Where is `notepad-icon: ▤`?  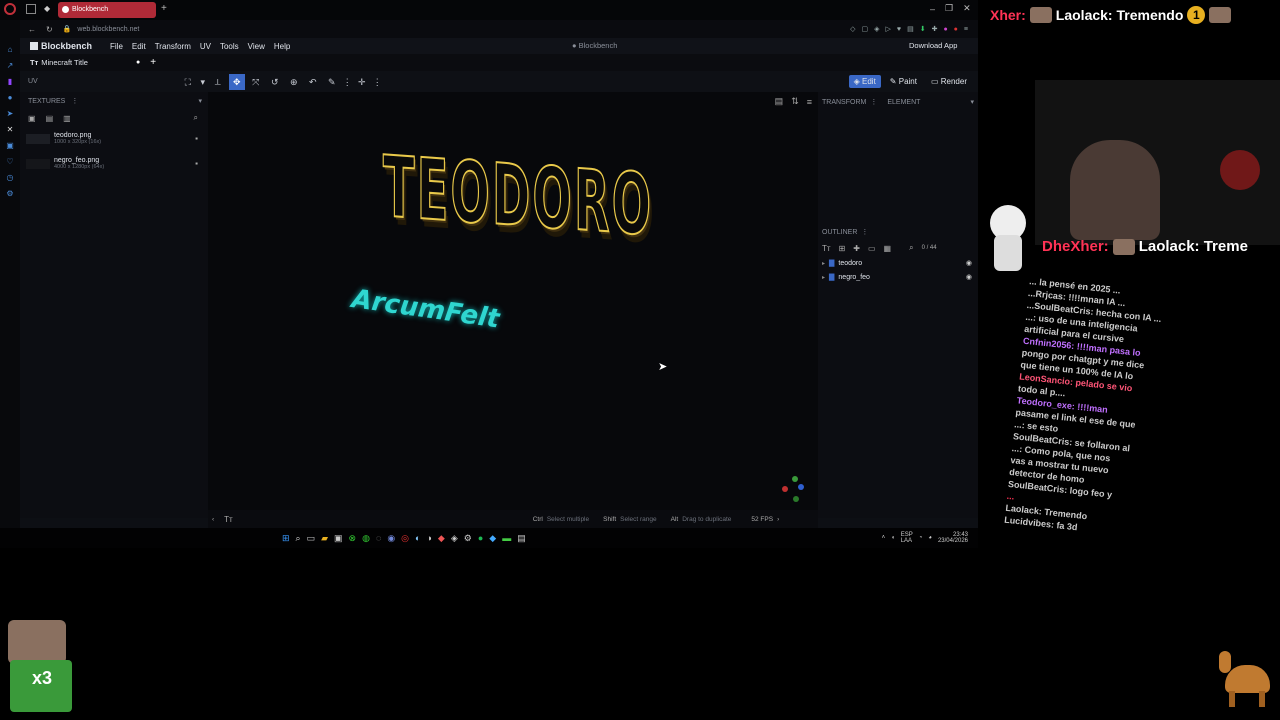
notepad-icon: ▤ is located at coordinates (521, 538).